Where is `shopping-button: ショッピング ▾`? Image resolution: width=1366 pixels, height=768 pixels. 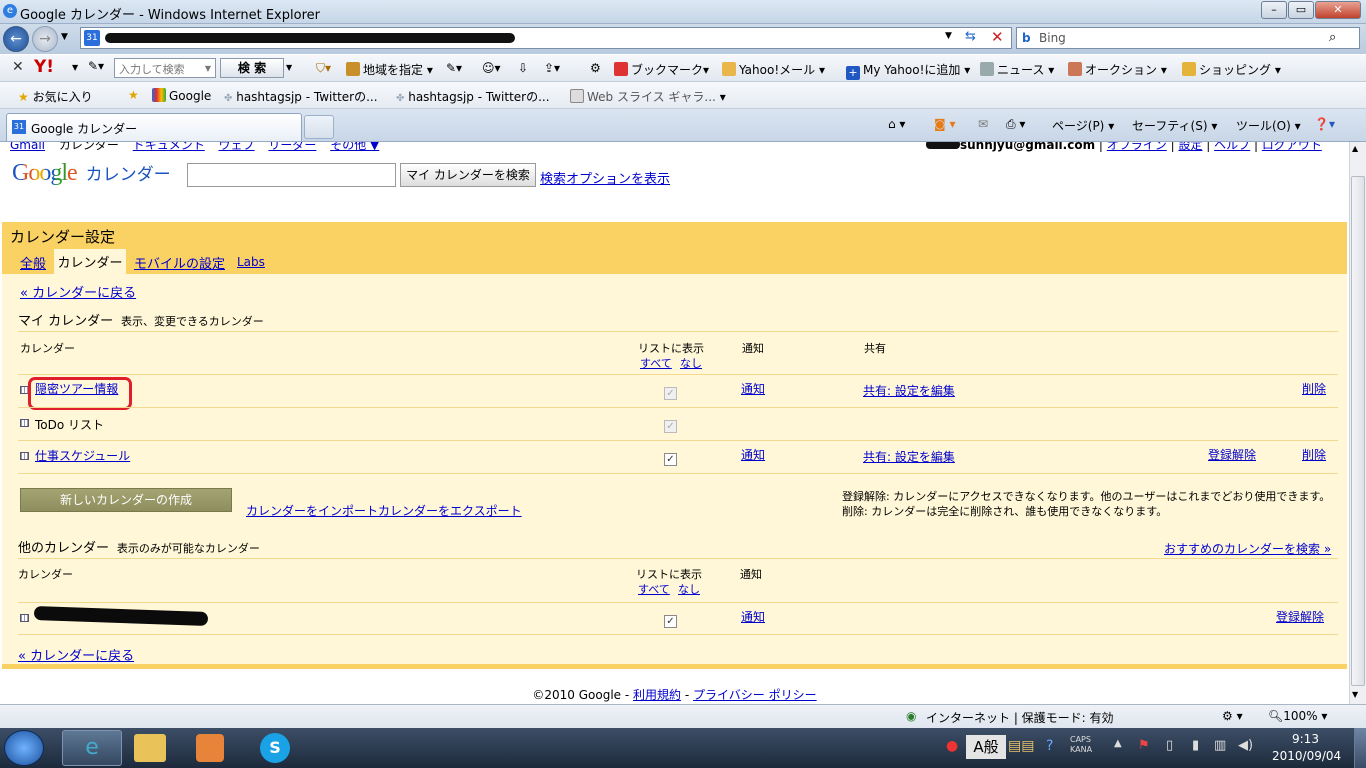 shopping-button: ショッピング ▾ is located at coordinates (1231, 69).